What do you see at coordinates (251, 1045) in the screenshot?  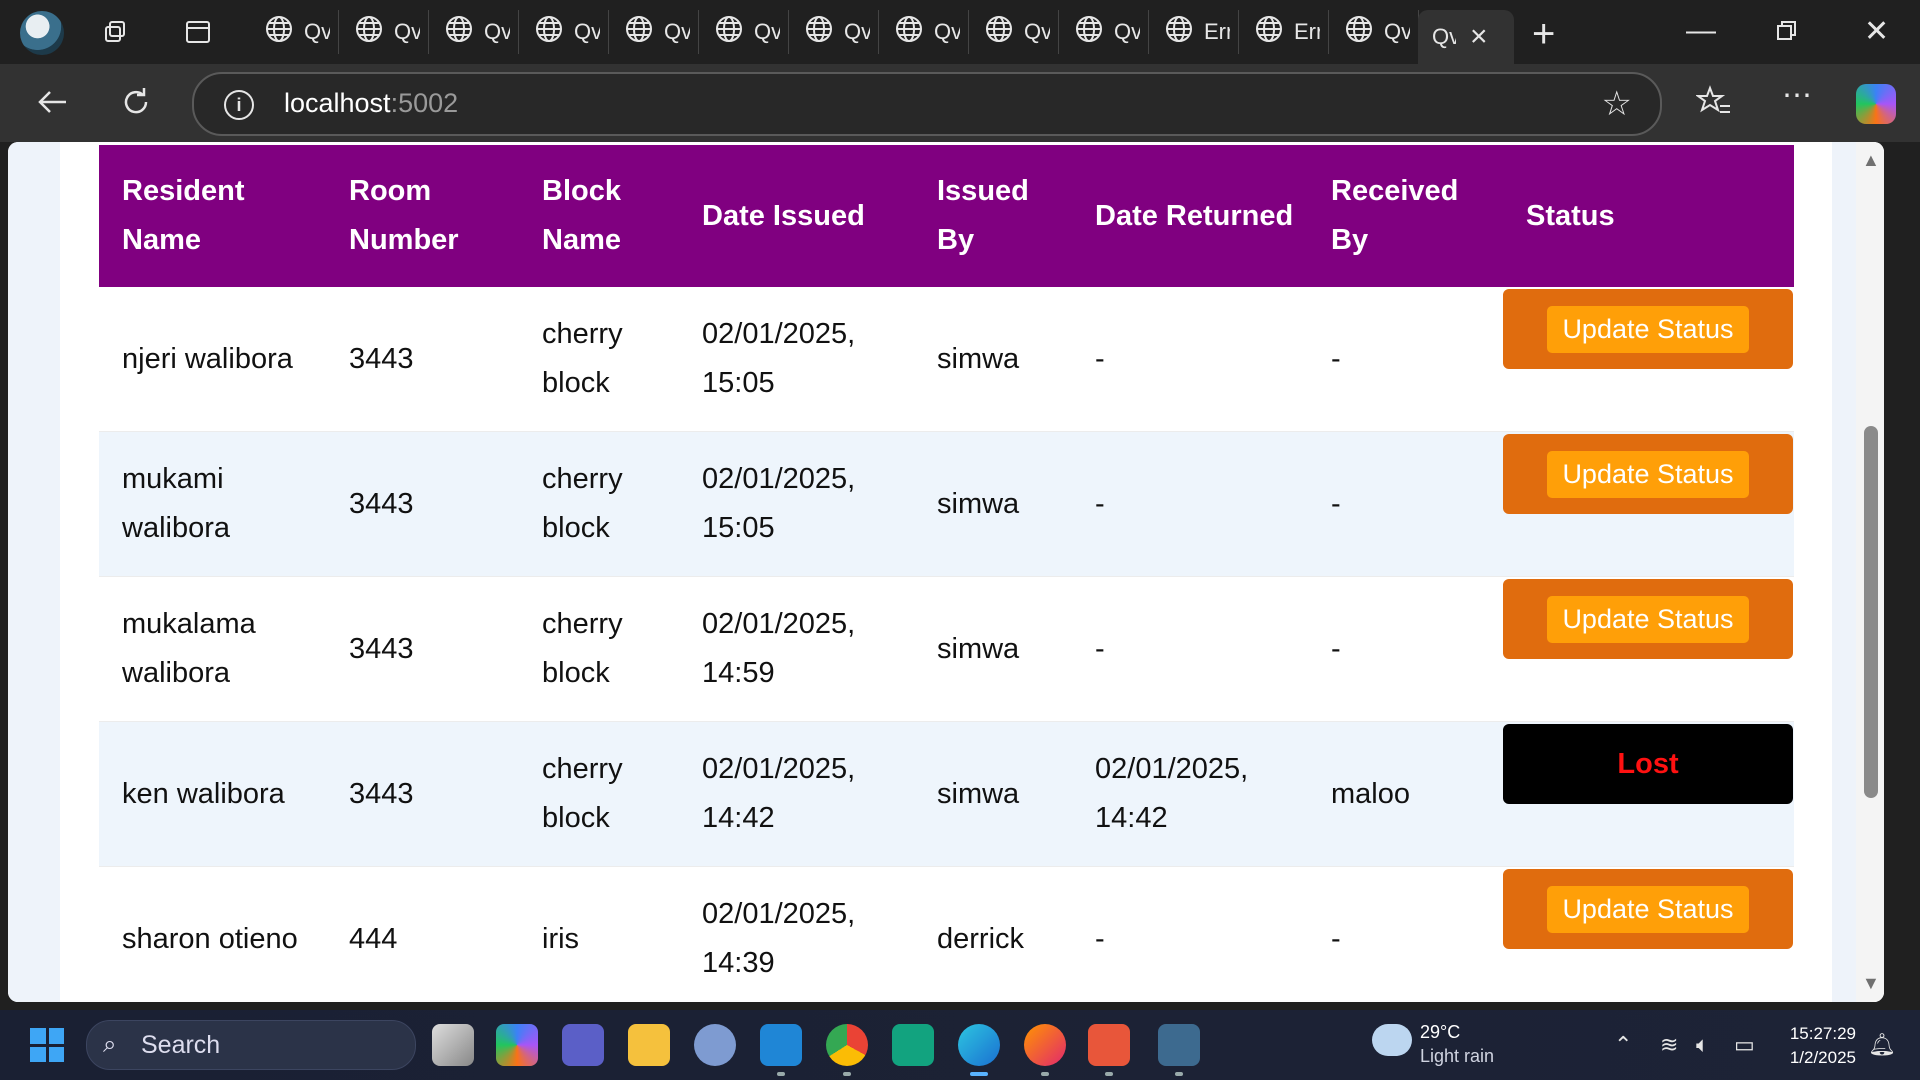 I see `taskbar-search: ⌕ Search` at bounding box center [251, 1045].